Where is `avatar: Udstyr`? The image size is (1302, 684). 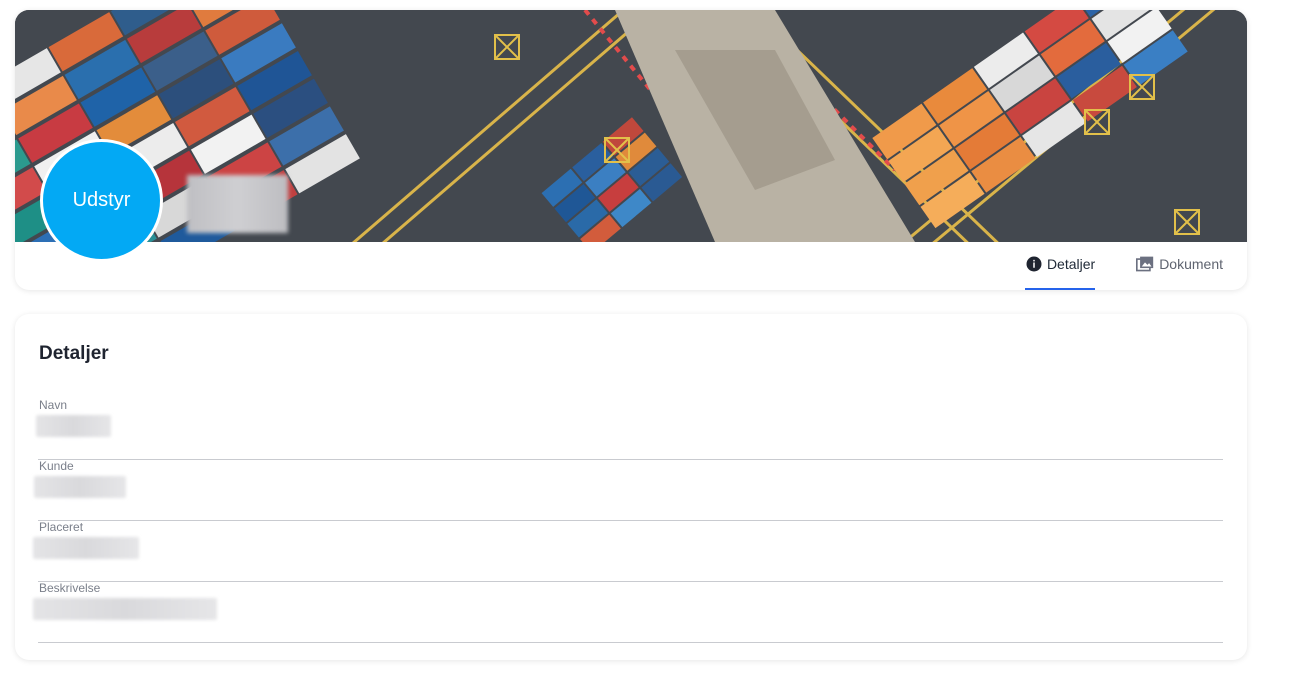
avatar: Udstyr is located at coordinates (101, 200).